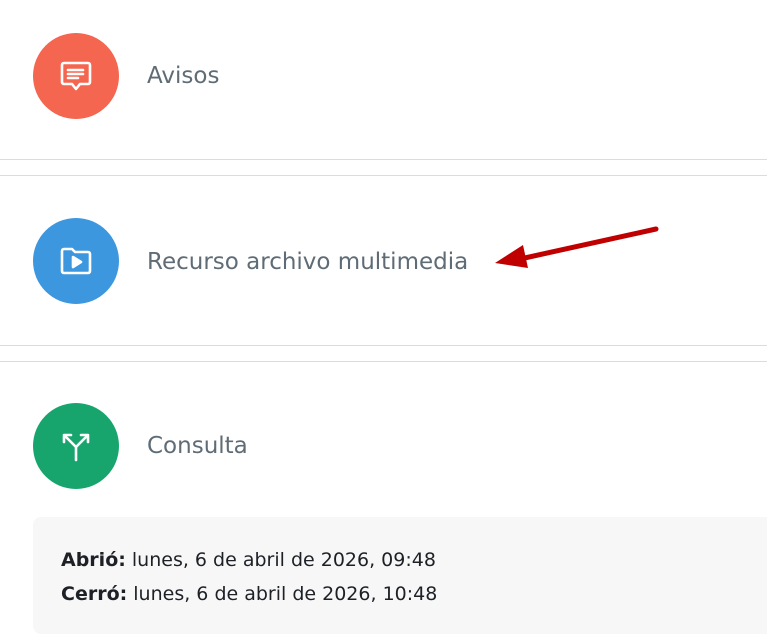 Image resolution: width=767 pixels, height=634 pixels. I want to click on closed-date: Cerró: lunes, 6 de abril de 2026, 10:48, so click(249, 594).